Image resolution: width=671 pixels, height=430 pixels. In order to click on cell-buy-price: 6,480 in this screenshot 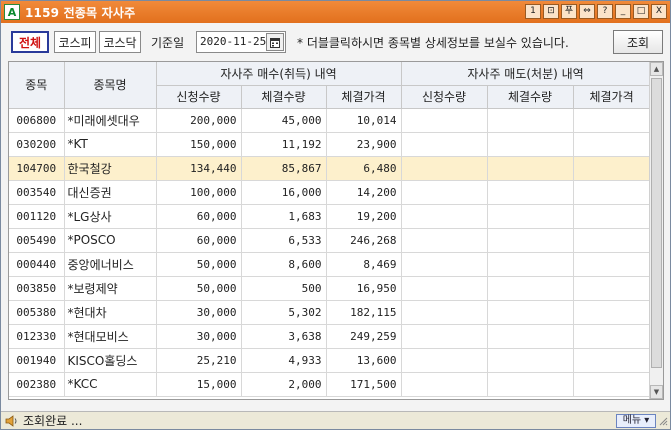, I will do `click(364, 168)`.